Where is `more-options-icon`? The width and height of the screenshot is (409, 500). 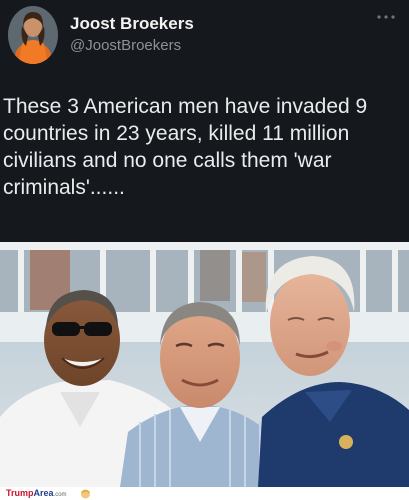 more-options-icon is located at coordinates (386, 17).